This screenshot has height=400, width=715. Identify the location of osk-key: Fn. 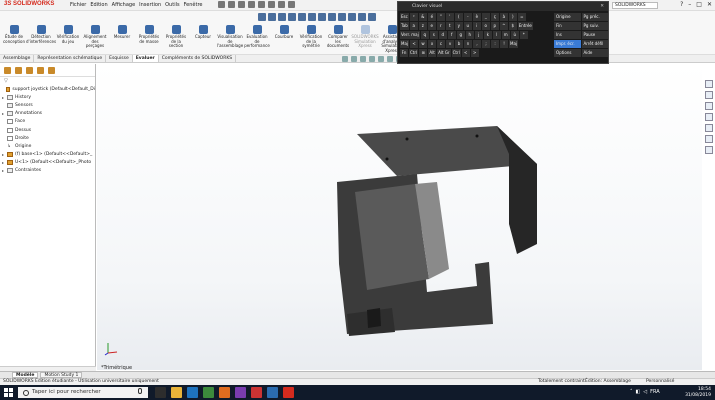
(404, 53).